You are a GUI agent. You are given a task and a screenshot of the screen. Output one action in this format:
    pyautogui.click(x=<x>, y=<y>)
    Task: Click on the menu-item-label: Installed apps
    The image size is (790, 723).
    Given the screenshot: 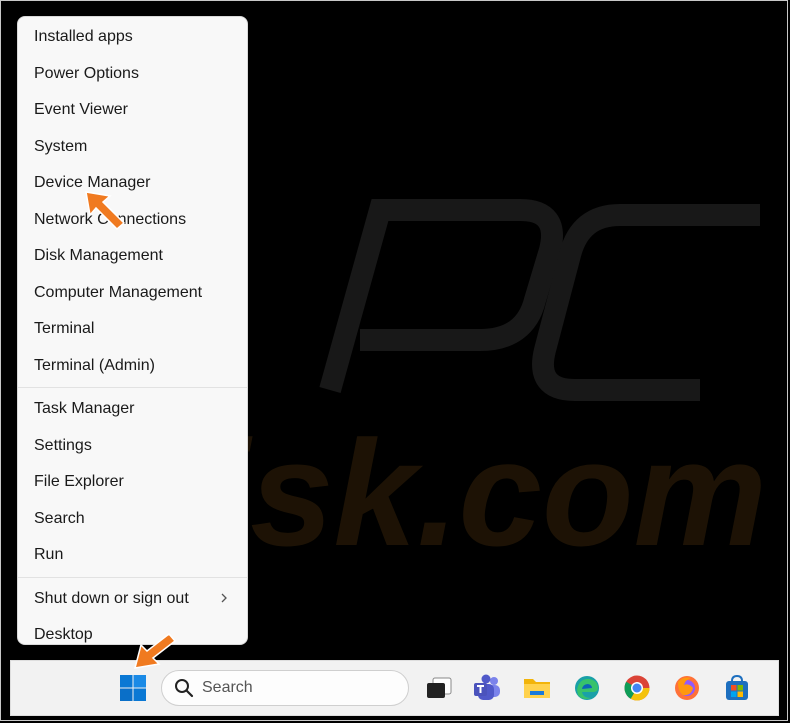 What is the action you would take?
    pyautogui.click(x=83, y=37)
    